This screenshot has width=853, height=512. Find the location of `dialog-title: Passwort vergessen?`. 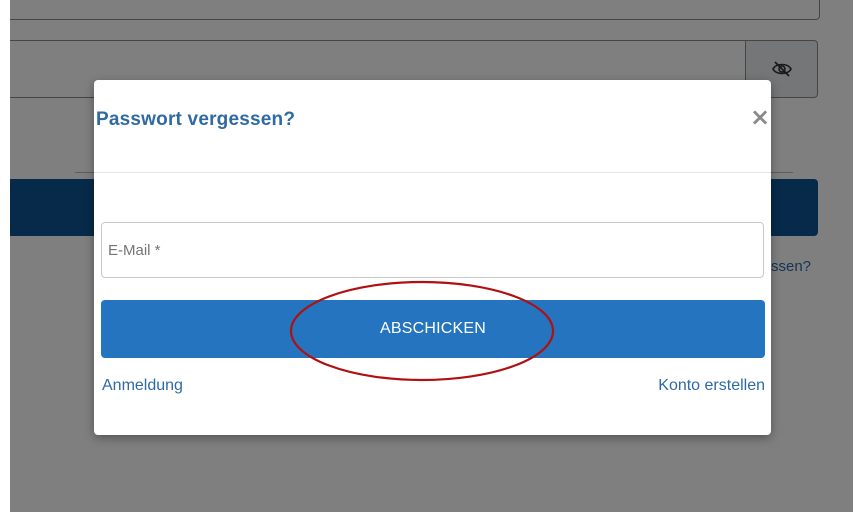

dialog-title: Passwort vergessen? is located at coordinates (196, 119).